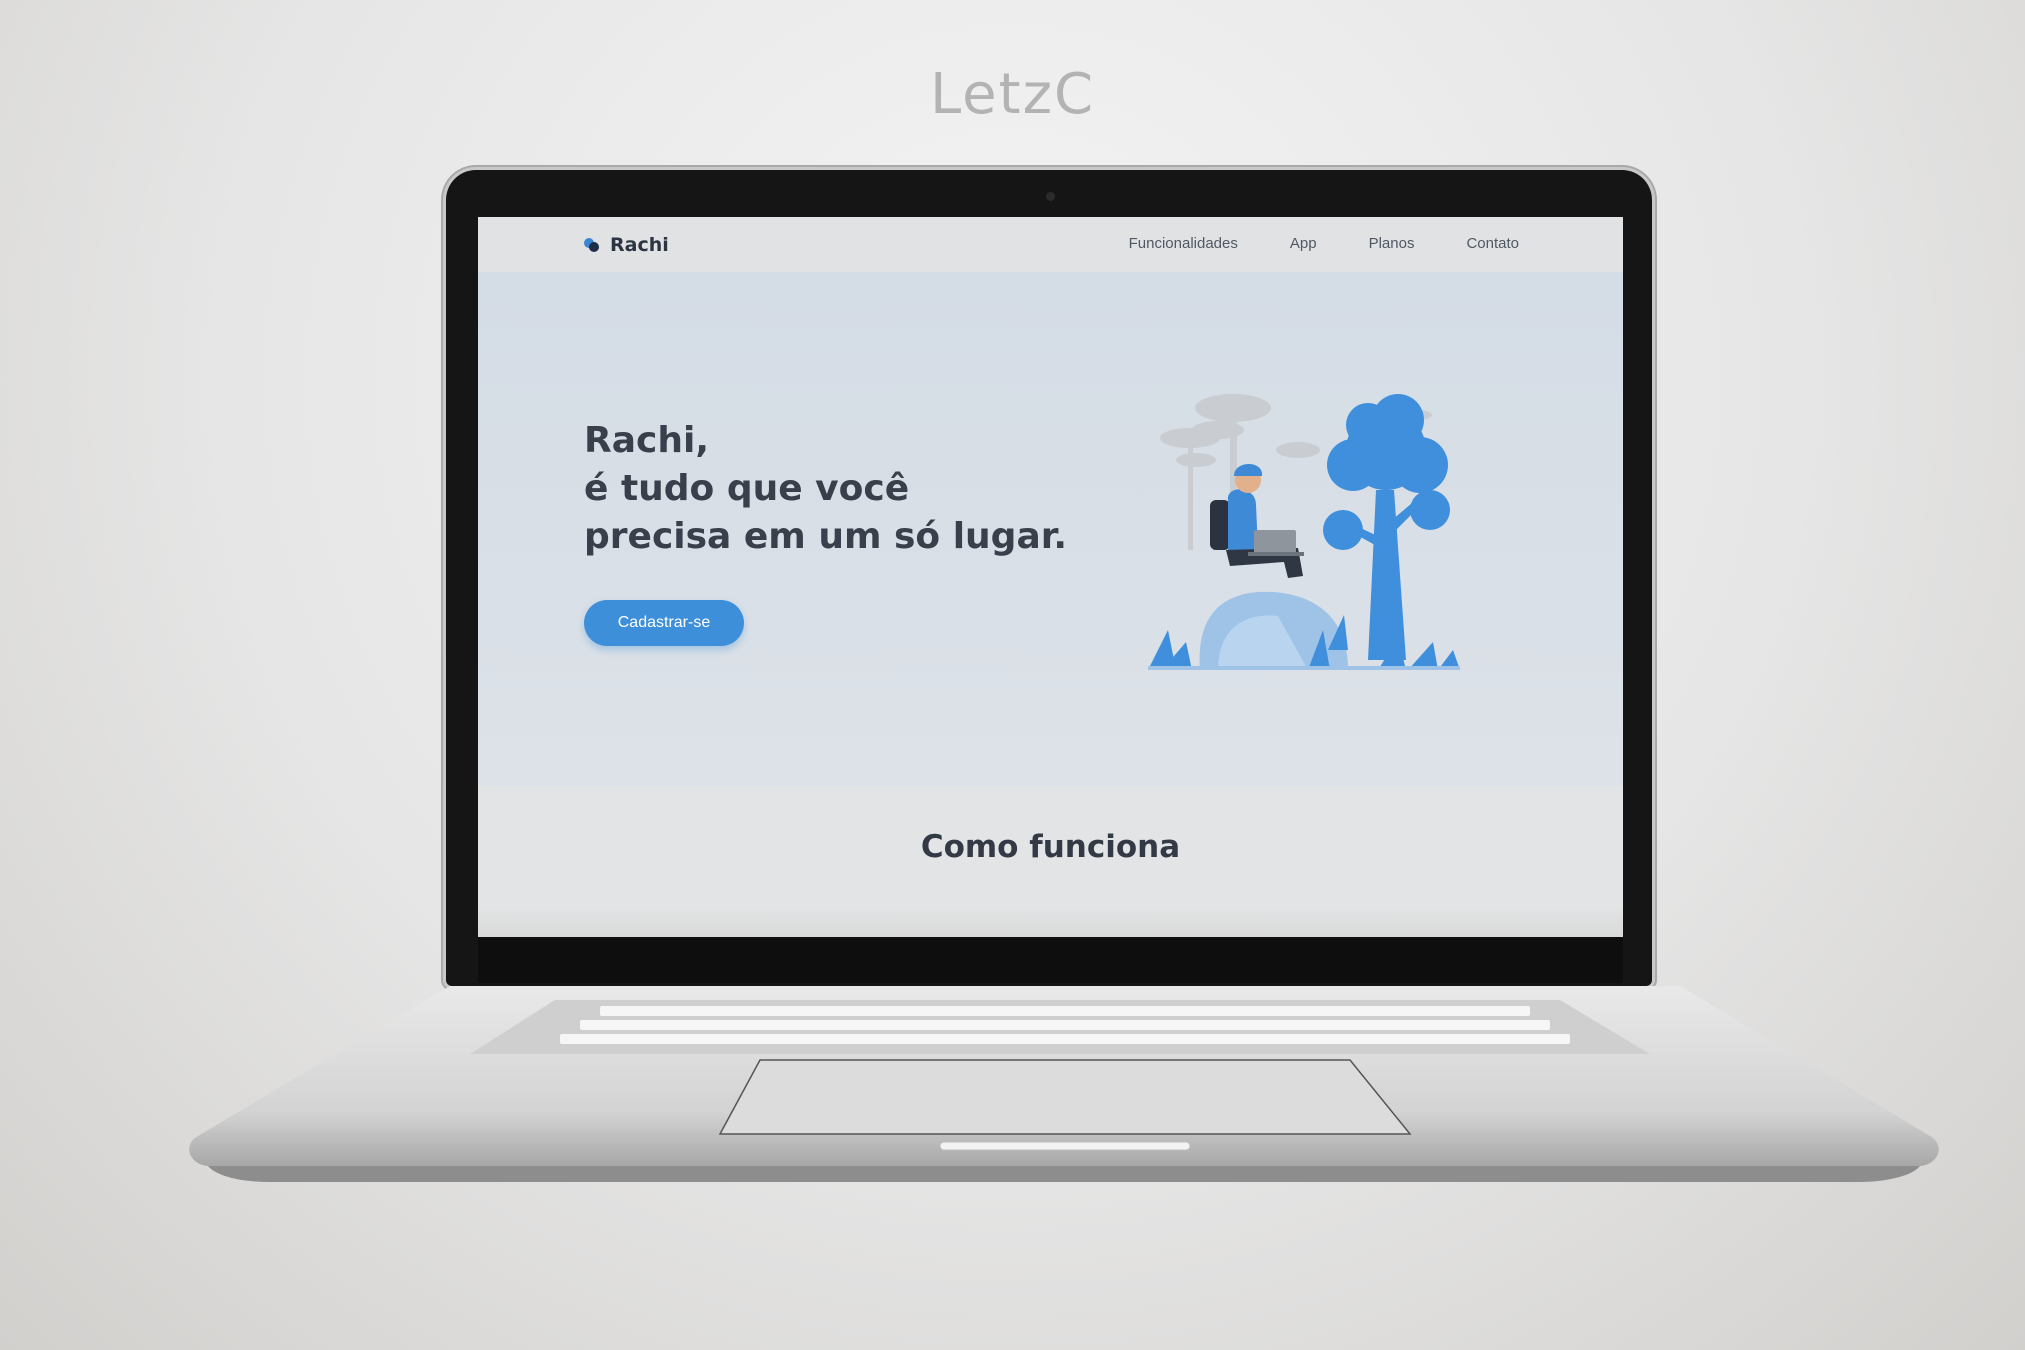 The height and width of the screenshot is (1350, 2025). Describe the element at coordinates (1183, 243) in the screenshot. I see `nav-link-funcionalidades: Funcionalidades` at that location.